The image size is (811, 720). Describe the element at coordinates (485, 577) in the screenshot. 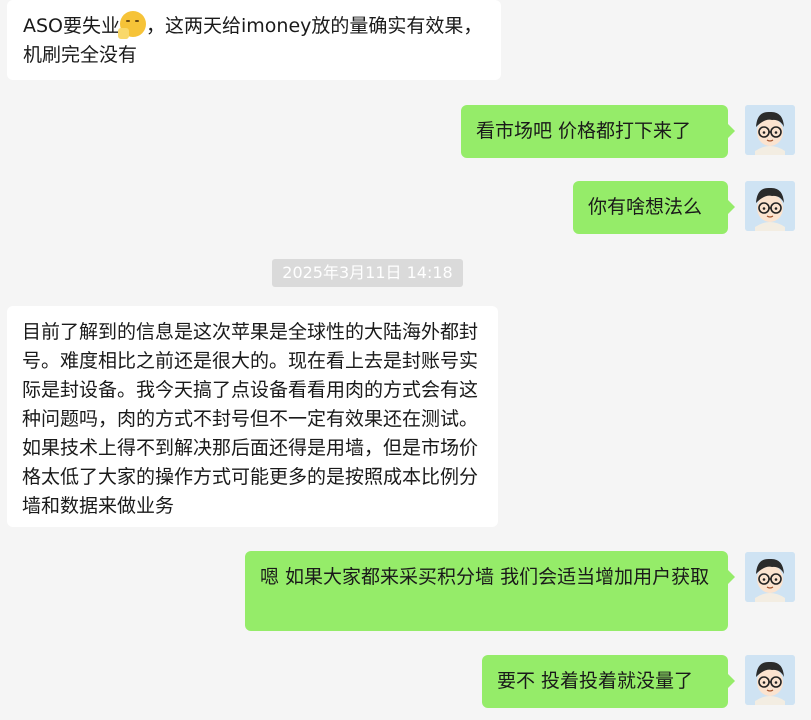

I see `message-text: 嗯 如果大家都来采买积分墙 我们会适当增加用户获取` at that location.